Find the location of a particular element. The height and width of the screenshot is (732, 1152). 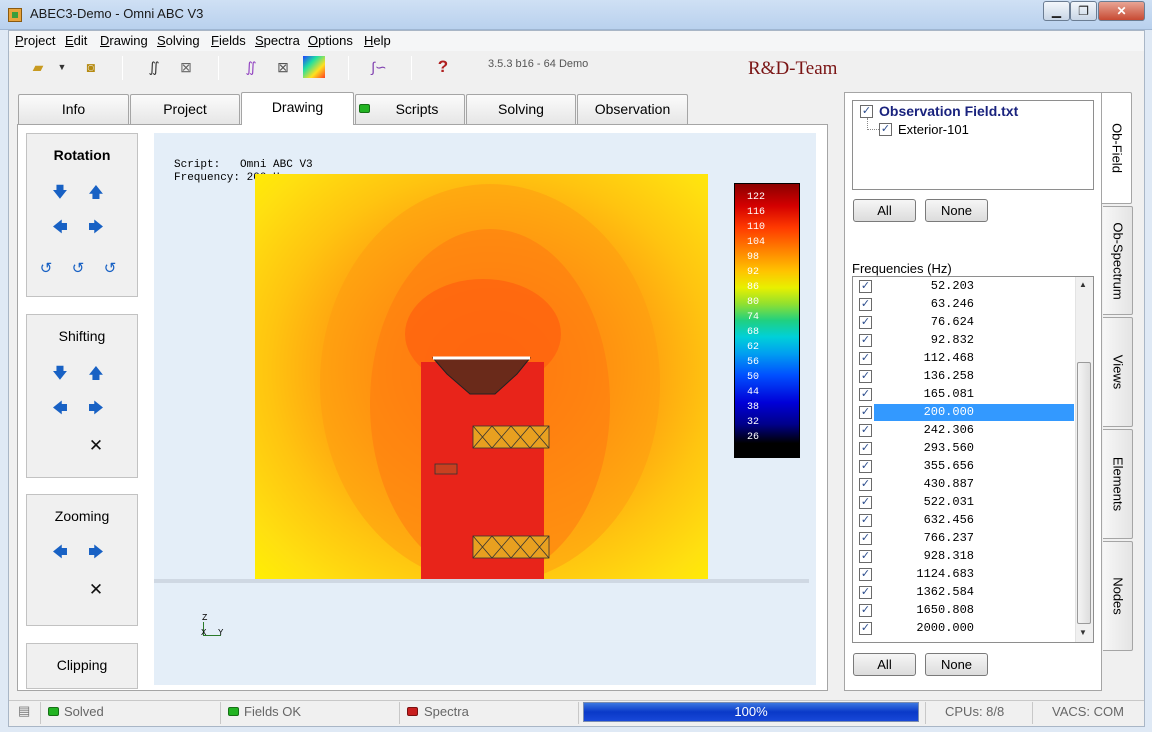

menu-edit: Edit is located at coordinates (76, 40).